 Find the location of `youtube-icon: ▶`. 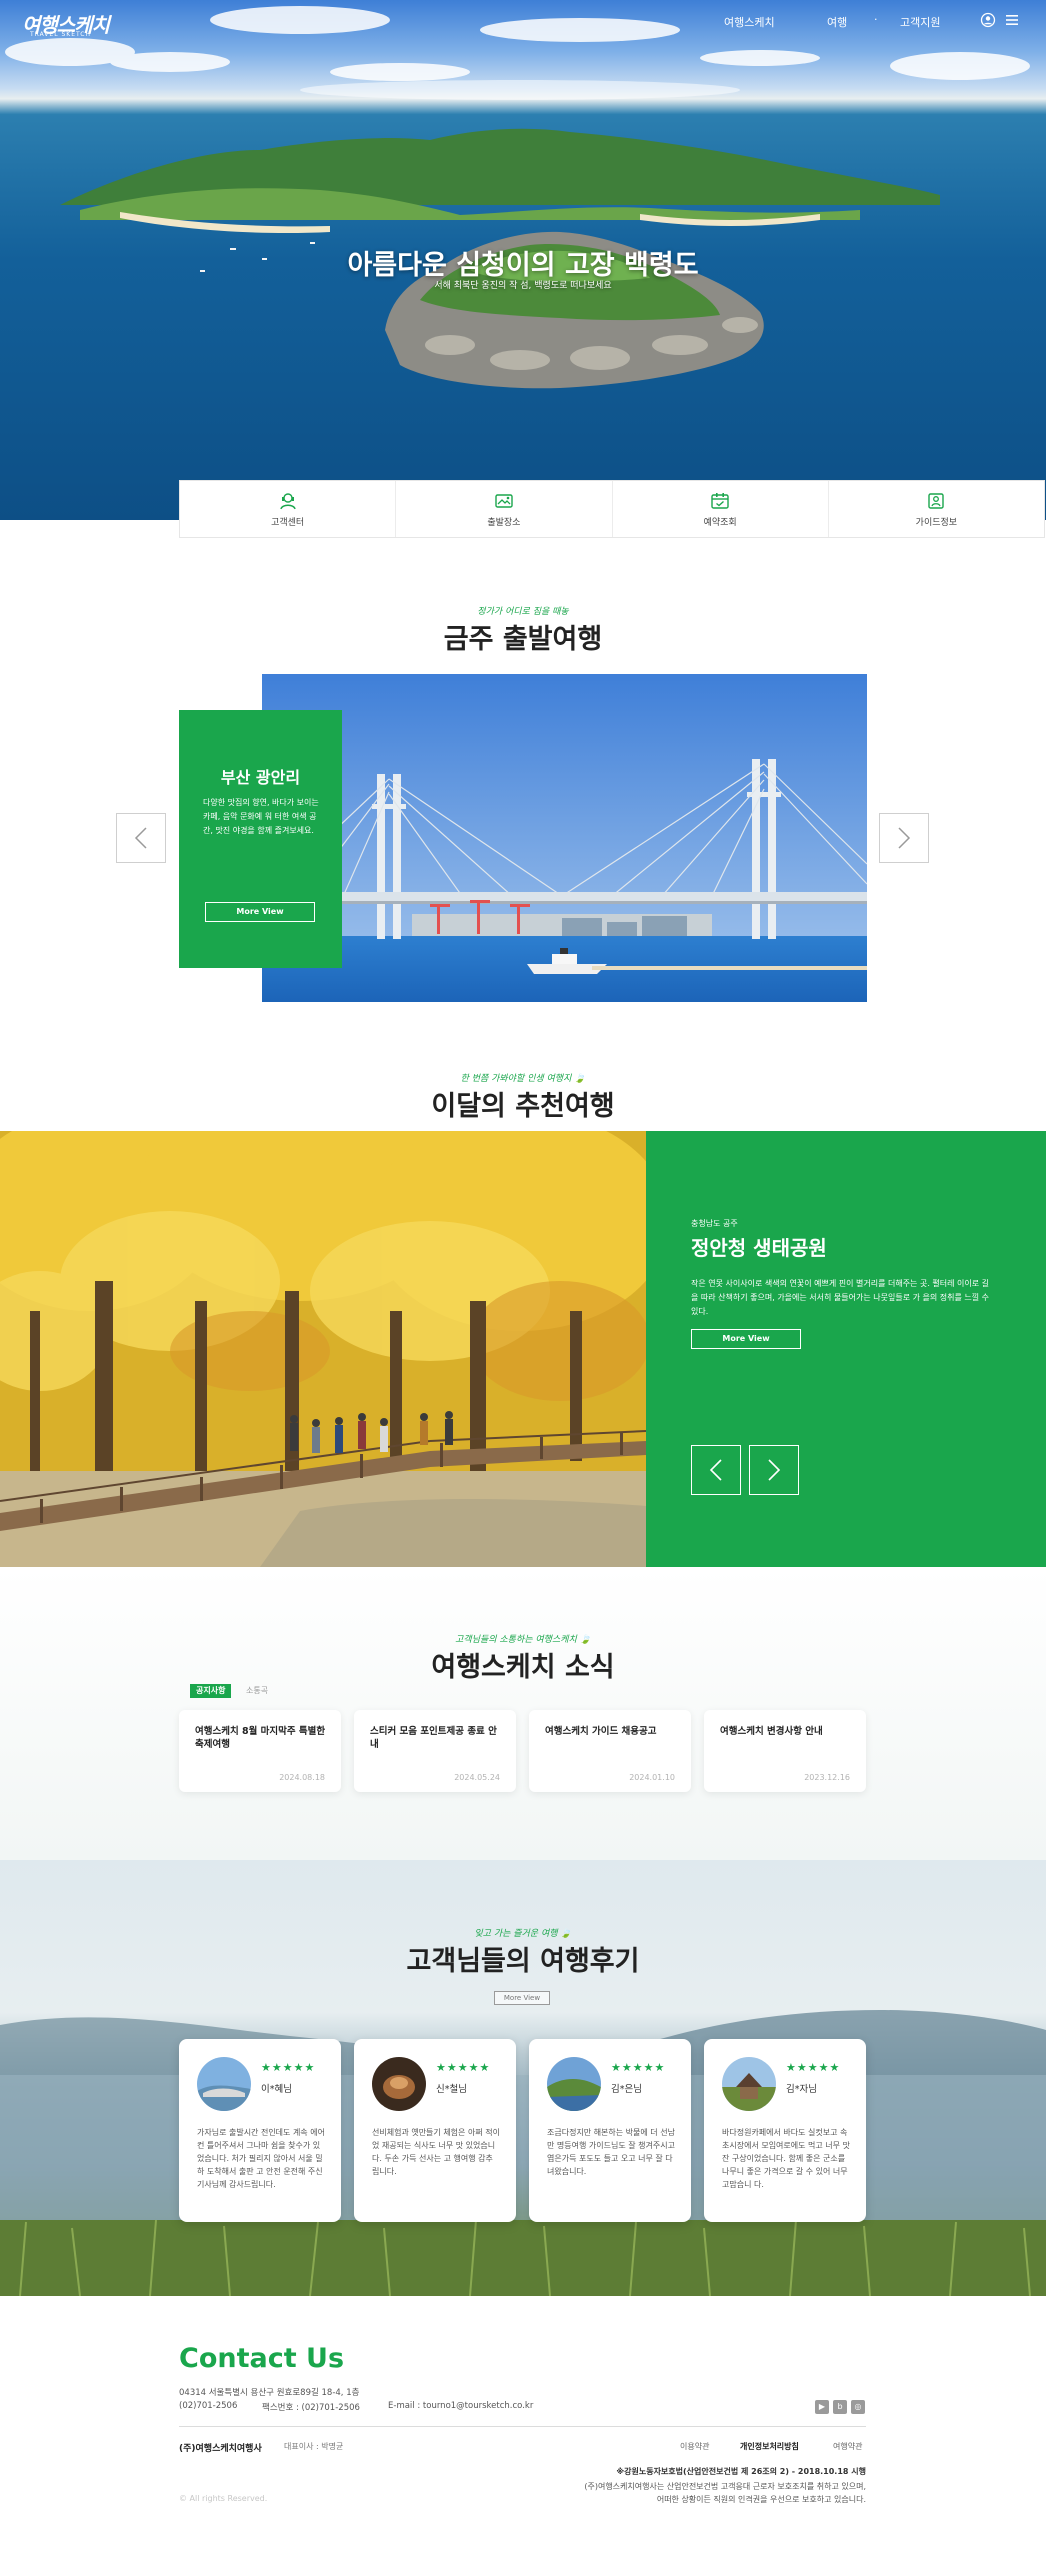

youtube-icon: ▶ is located at coordinates (822, 2407).